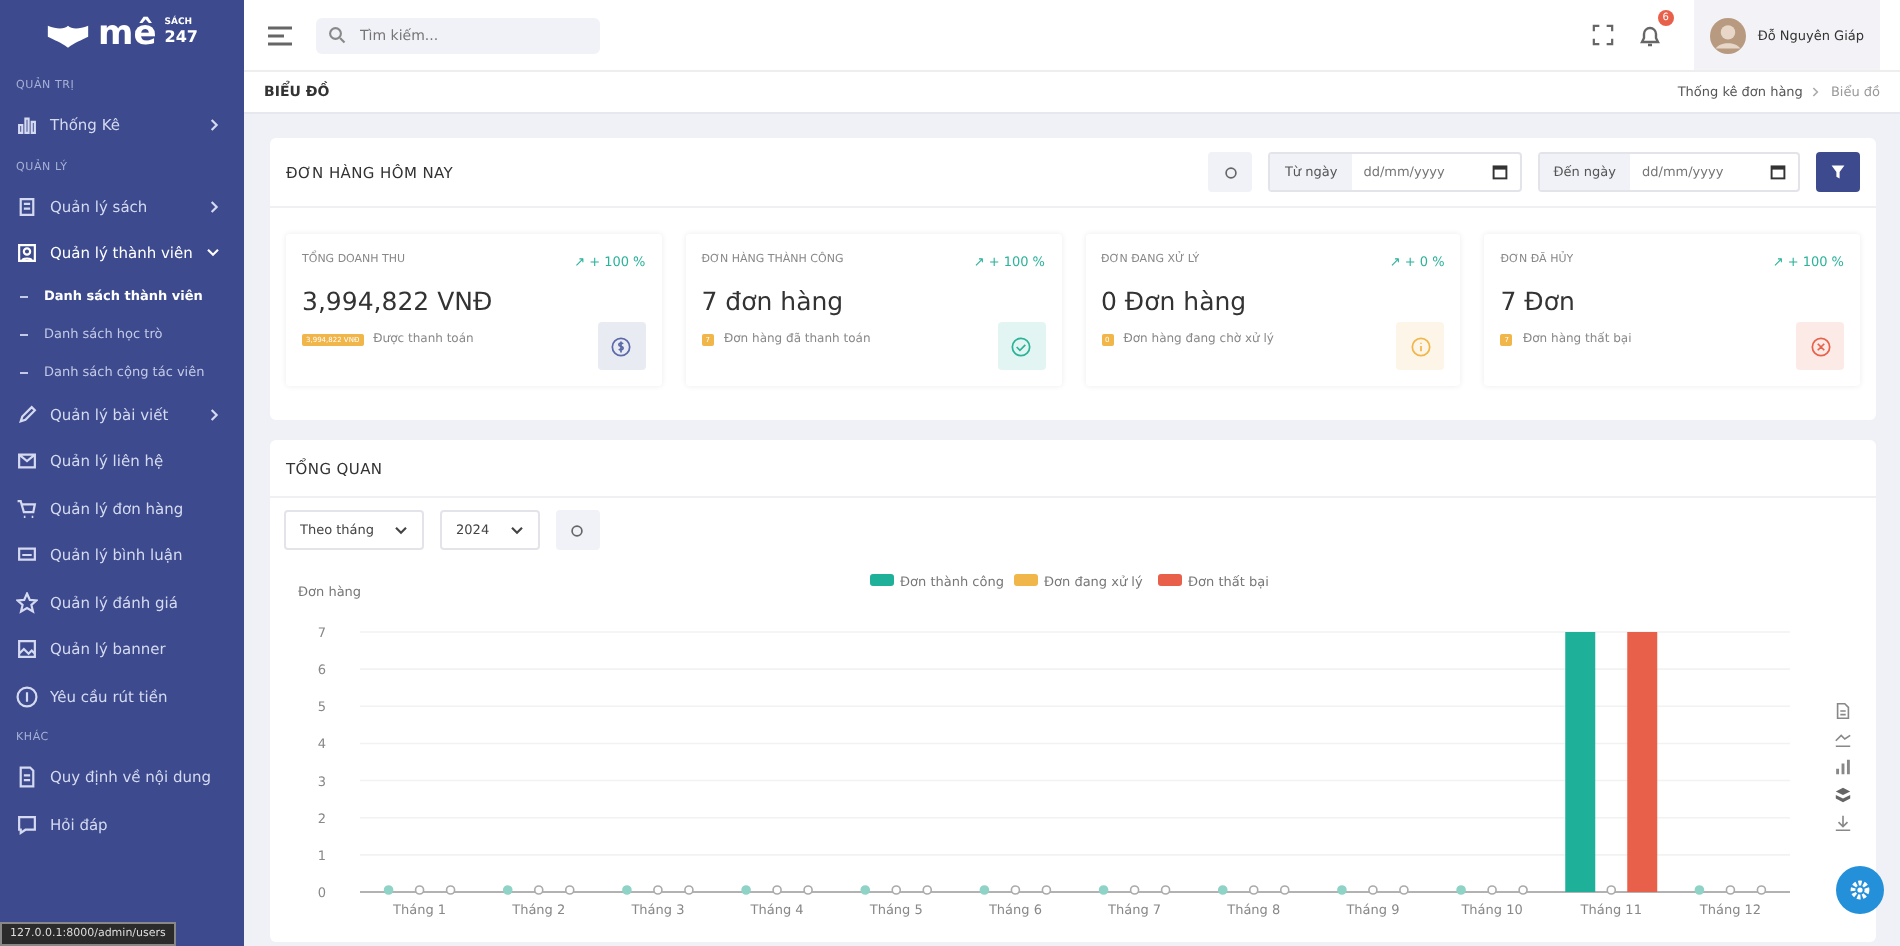 The width and height of the screenshot is (1900, 946). I want to click on stat-value: 7 Đơn, so click(1538, 301).